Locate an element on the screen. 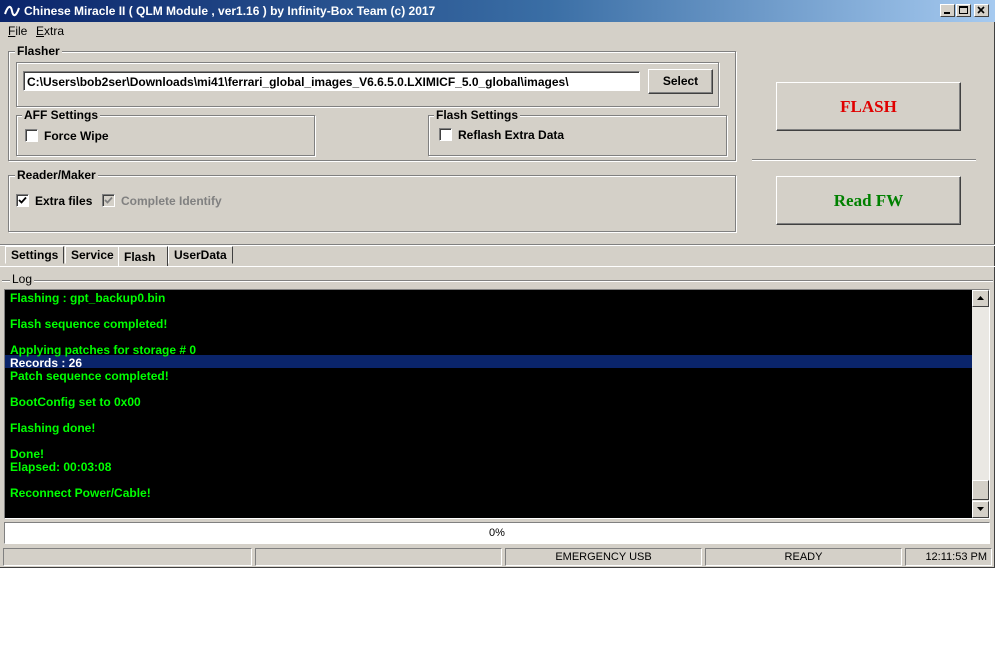 The height and width of the screenshot is (653, 995). log-label: Log is located at coordinates (22, 279).